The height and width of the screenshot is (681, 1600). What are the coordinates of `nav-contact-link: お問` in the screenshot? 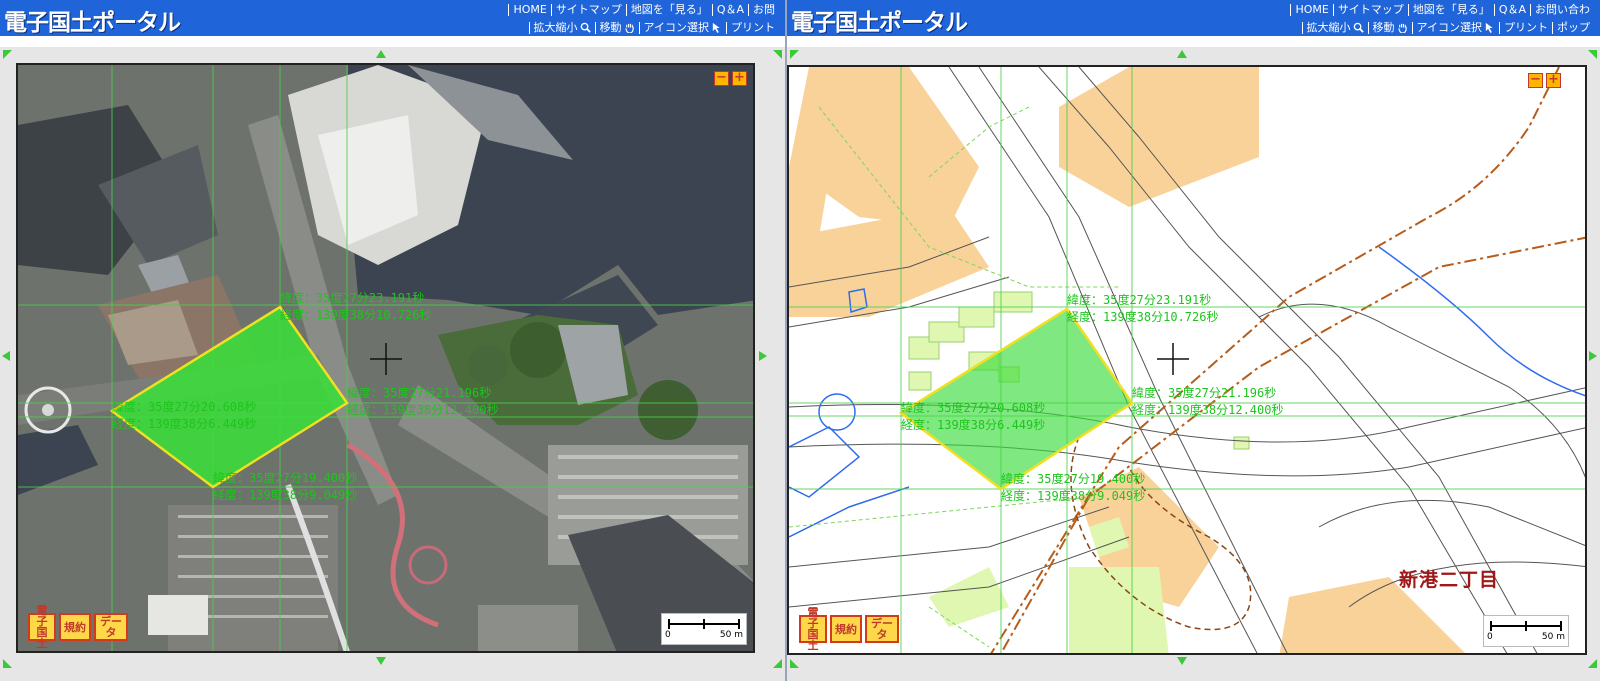 It's located at (763, 10).